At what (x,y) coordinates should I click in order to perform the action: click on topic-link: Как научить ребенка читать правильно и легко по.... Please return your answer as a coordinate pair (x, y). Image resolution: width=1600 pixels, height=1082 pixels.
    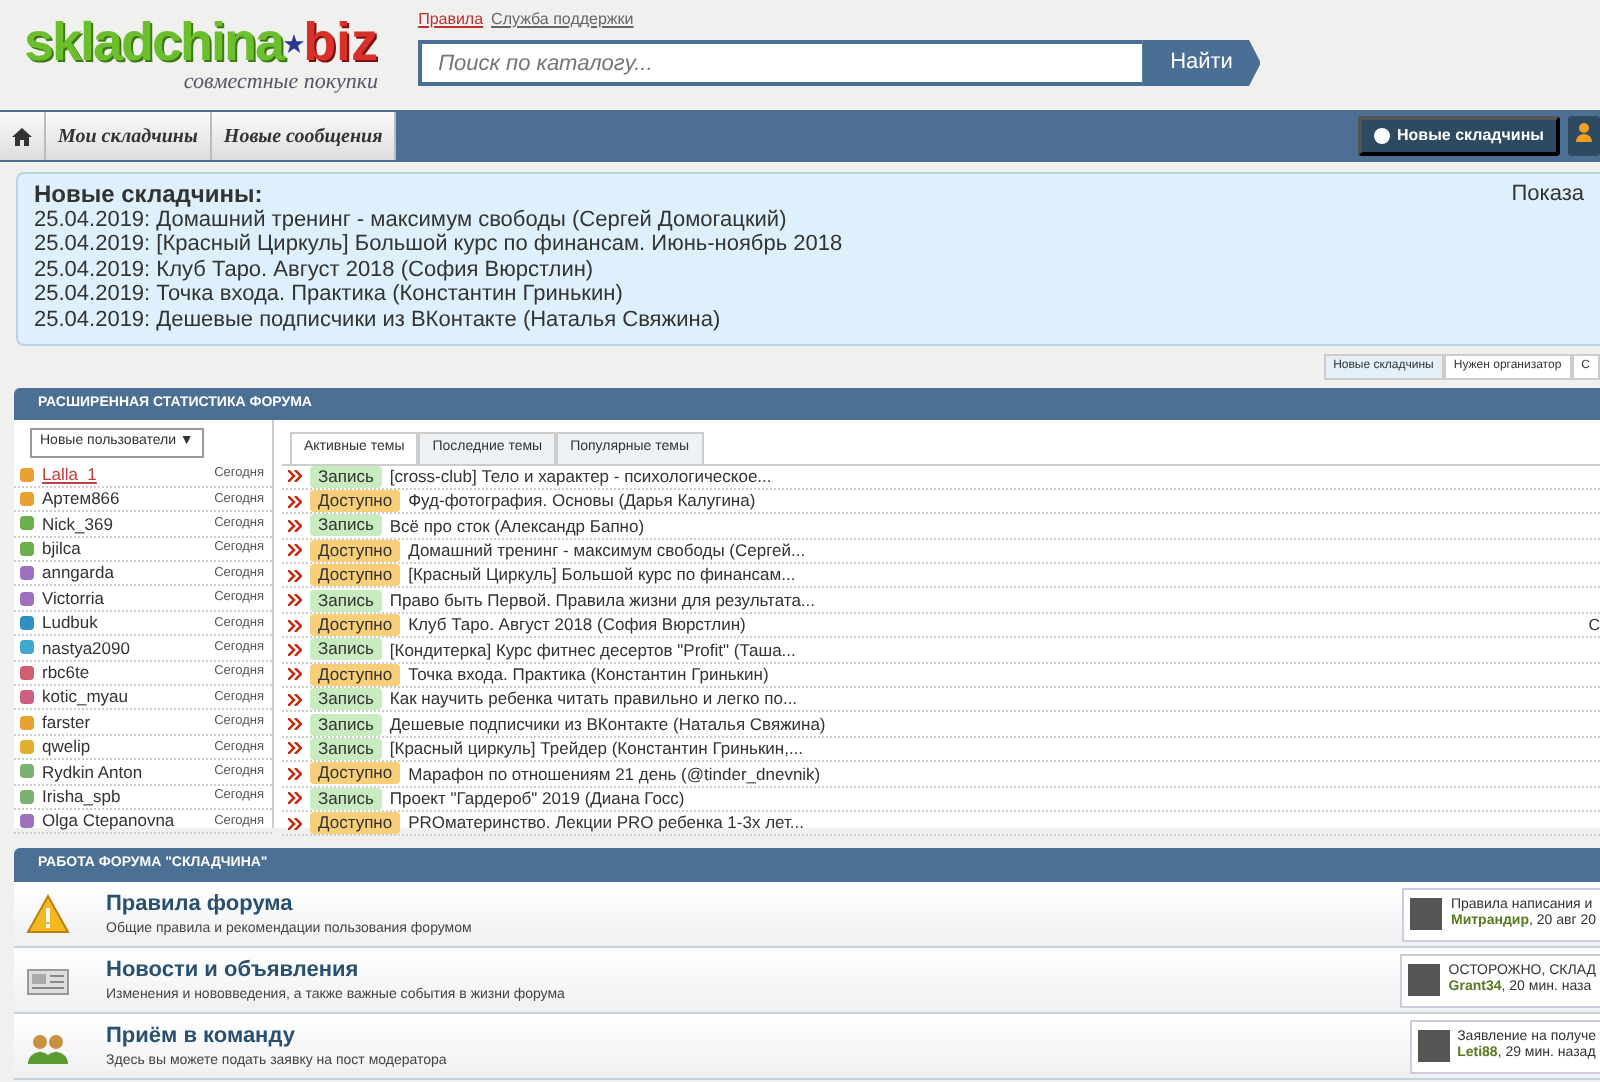
    Looking at the image, I should click on (593, 699).